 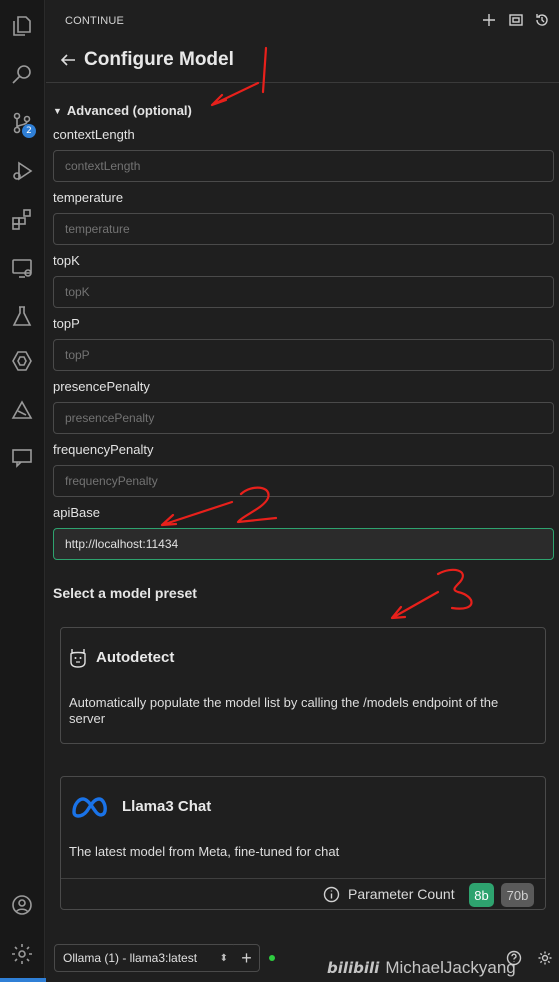 I want to click on continue-icon, so click(x=22, y=361).